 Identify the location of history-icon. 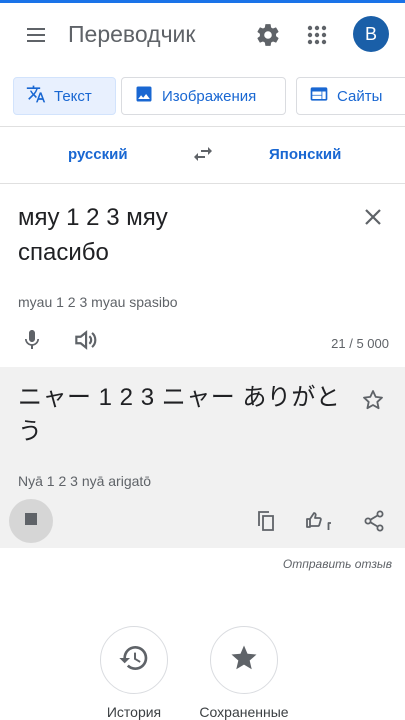
(134, 660).